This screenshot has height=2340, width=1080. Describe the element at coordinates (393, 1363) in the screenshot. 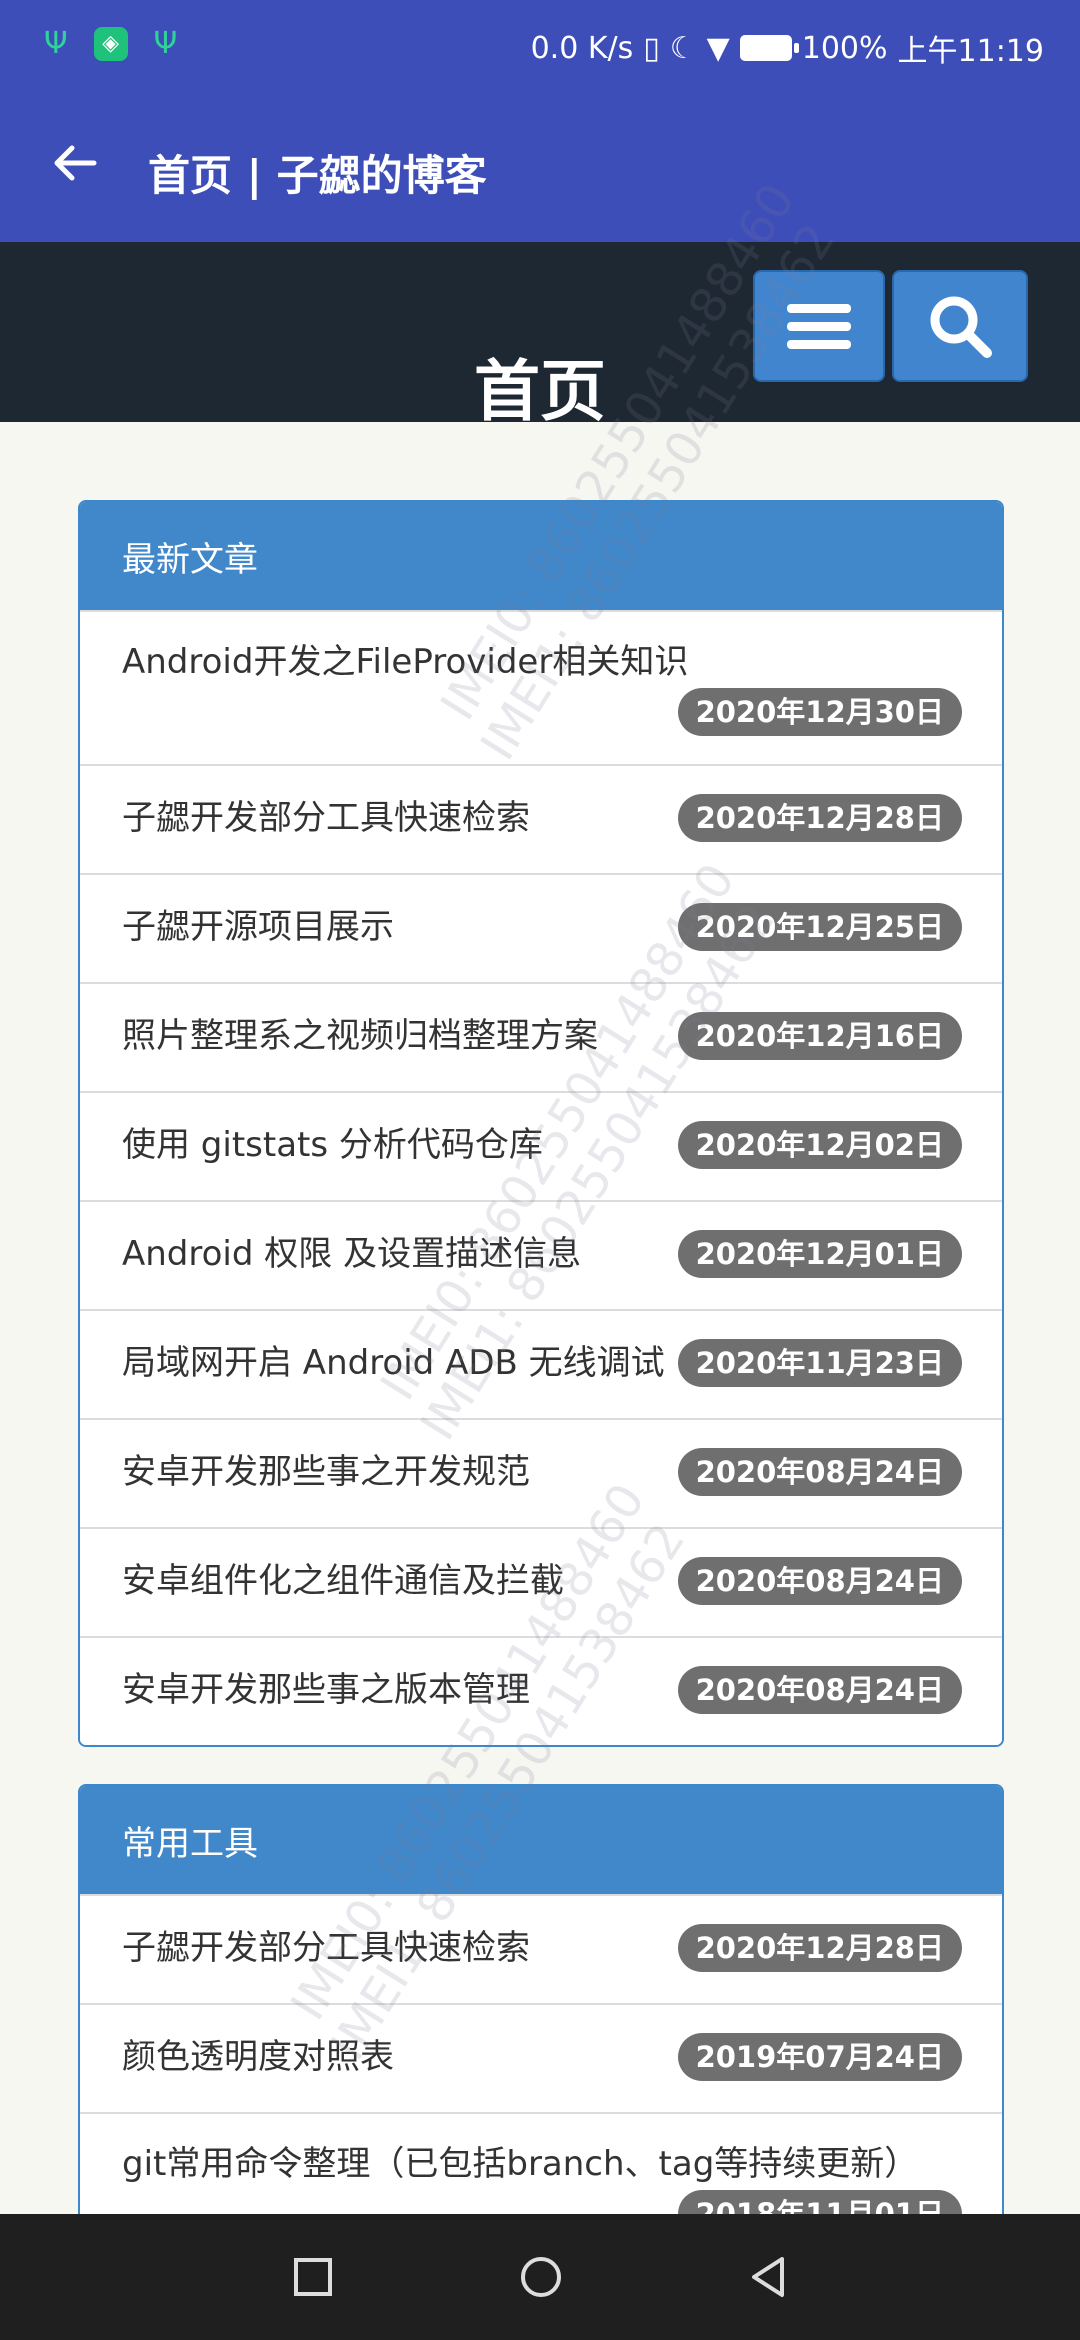

I see `article-title: 局域网开启 Android ADB 无线调试` at that location.